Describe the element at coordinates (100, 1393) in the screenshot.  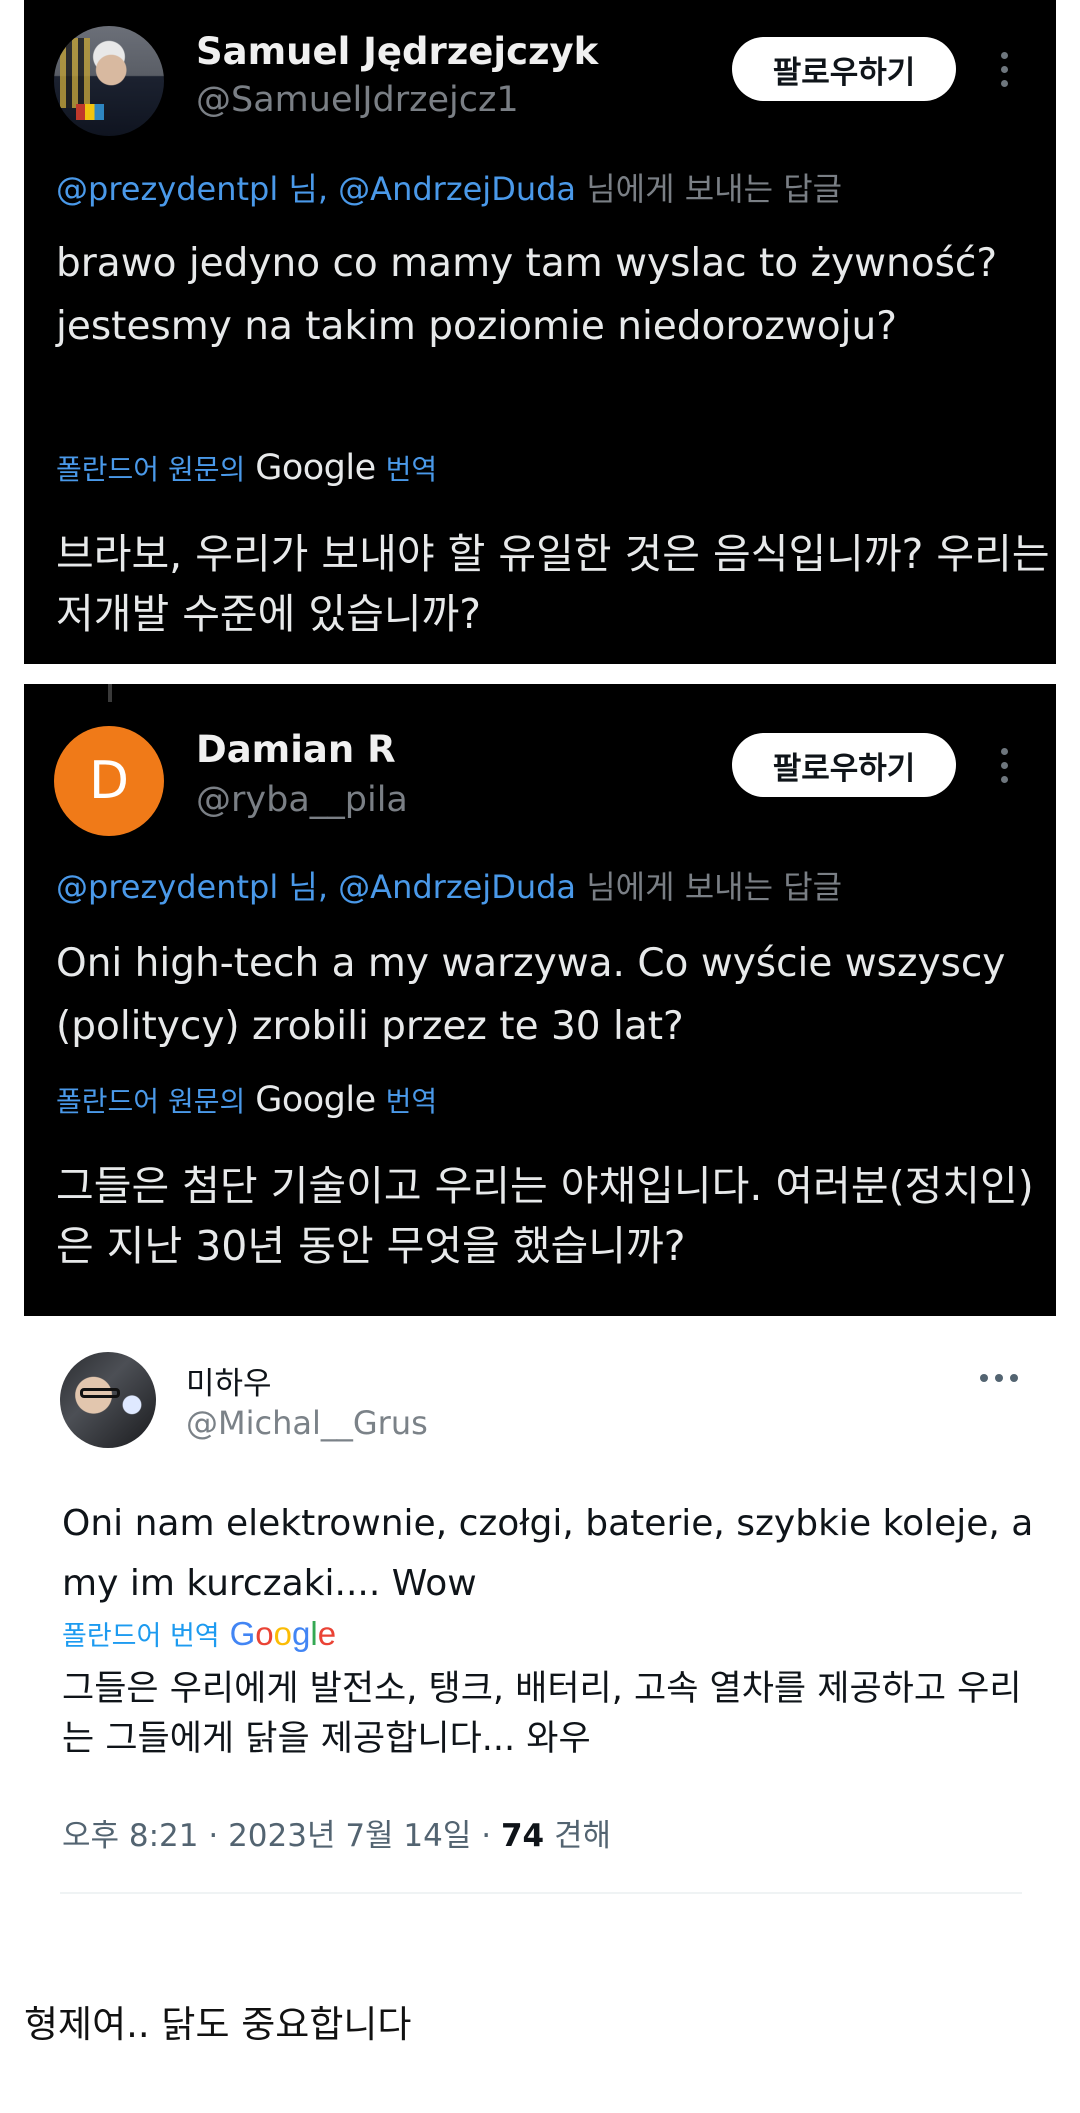
I see `glasses-graphic` at that location.